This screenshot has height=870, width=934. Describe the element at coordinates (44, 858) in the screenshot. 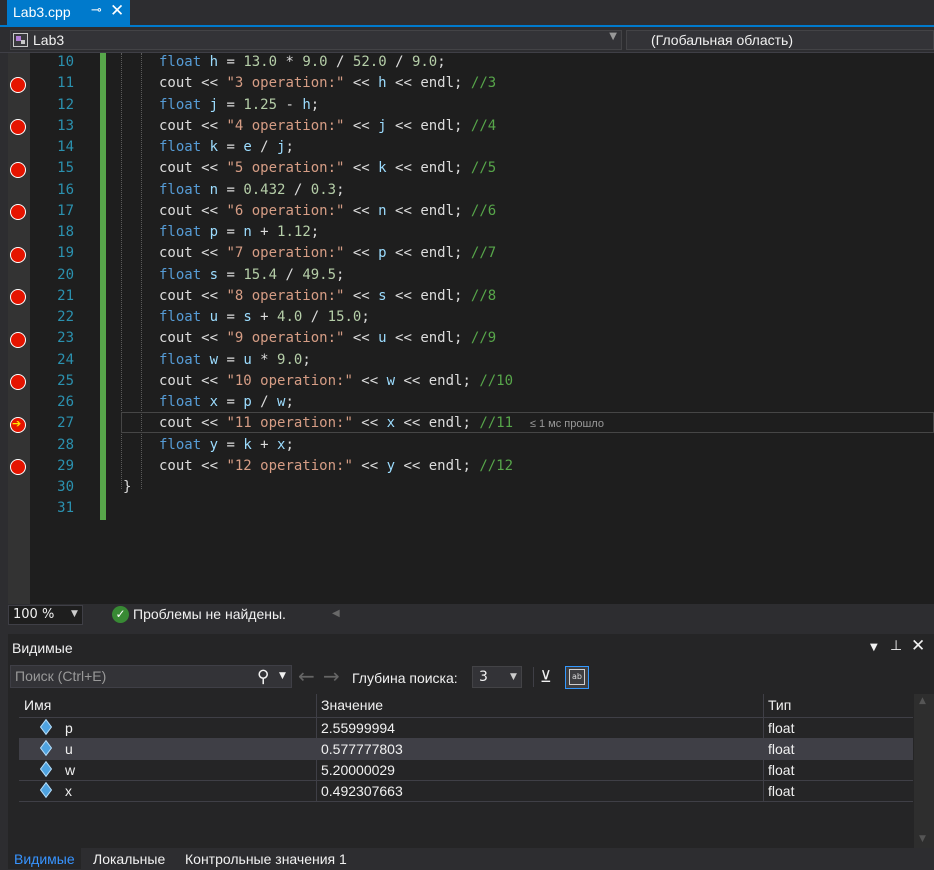

I see `tool-tab-1: Видимые` at that location.